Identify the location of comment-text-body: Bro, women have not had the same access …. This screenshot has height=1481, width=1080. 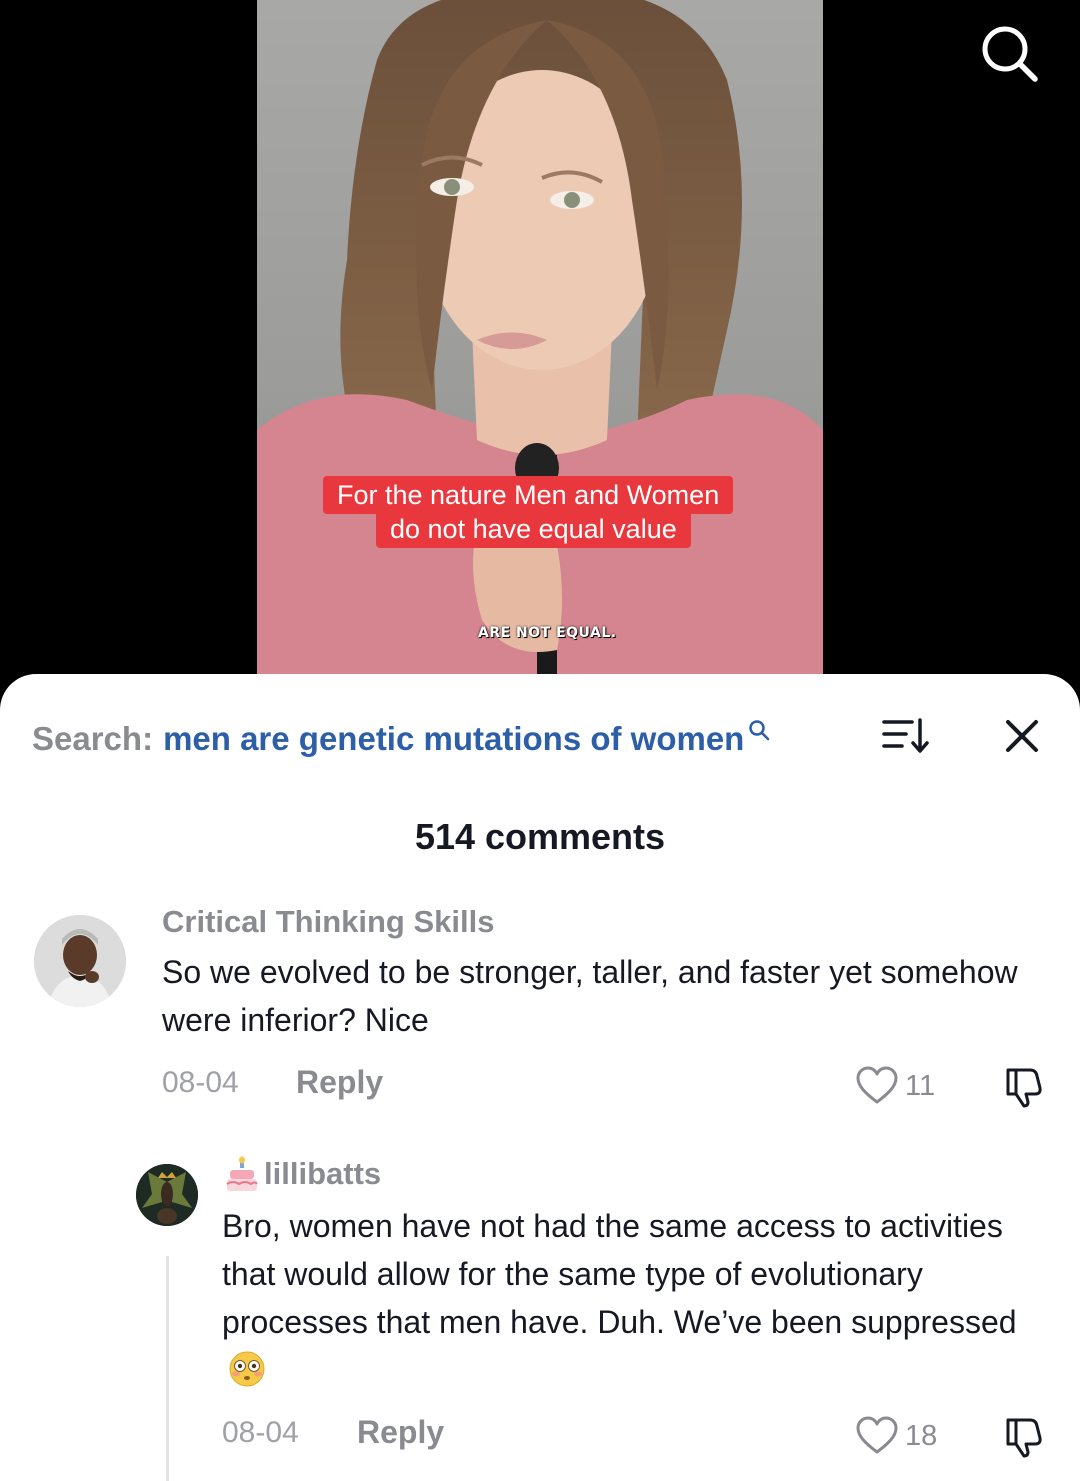
(619, 1274).